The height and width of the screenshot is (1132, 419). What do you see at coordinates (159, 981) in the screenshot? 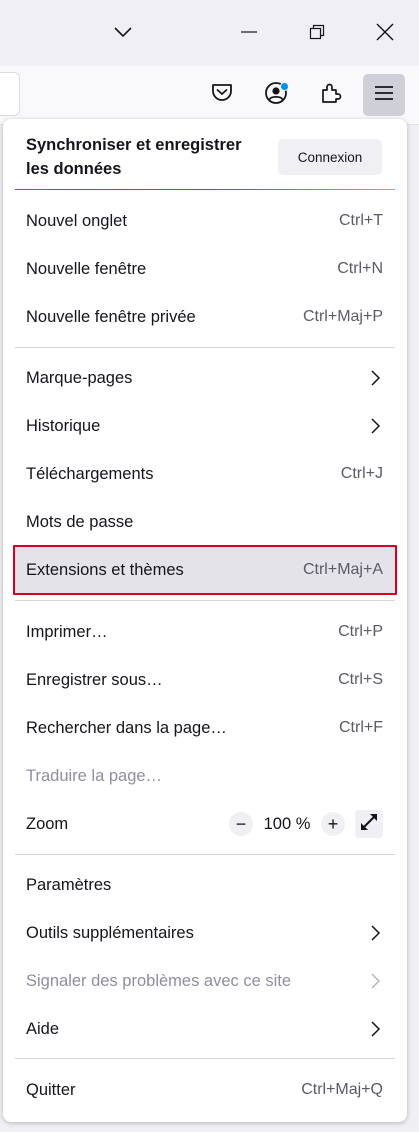
I see `menu-item-label: Signaler des problèmes avec ce site` at bounding box center [159, 981].